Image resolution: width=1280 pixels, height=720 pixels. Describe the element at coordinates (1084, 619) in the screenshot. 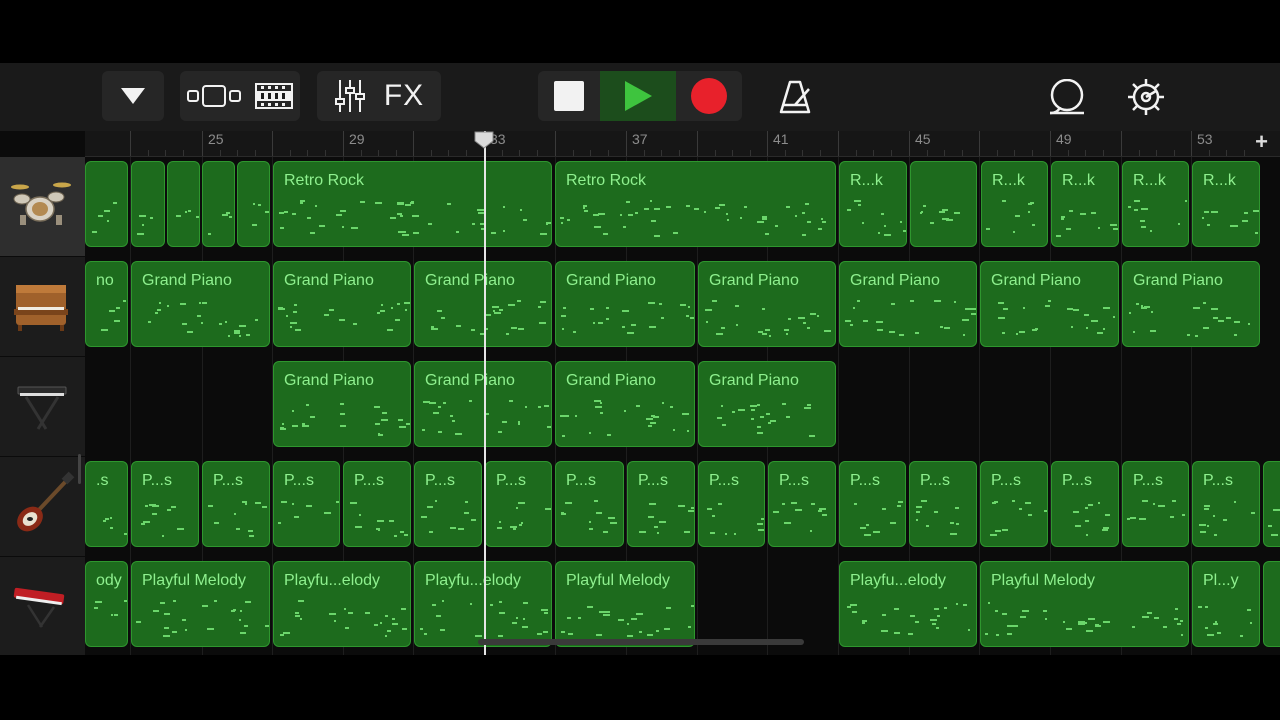

I see `midi-notes` at that location.